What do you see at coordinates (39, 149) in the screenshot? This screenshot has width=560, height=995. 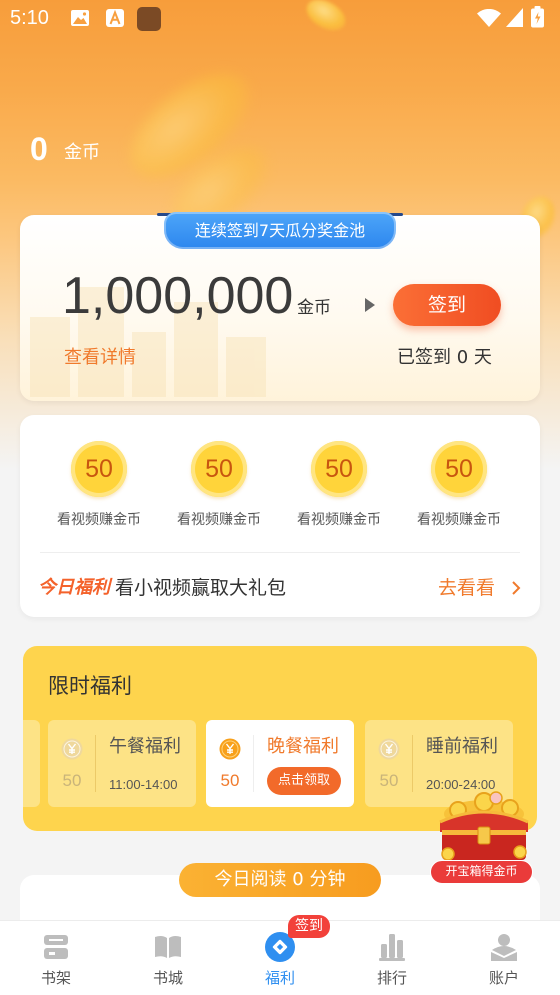 I see `coin-balance-count: 0` at bounding box center [39, 149].